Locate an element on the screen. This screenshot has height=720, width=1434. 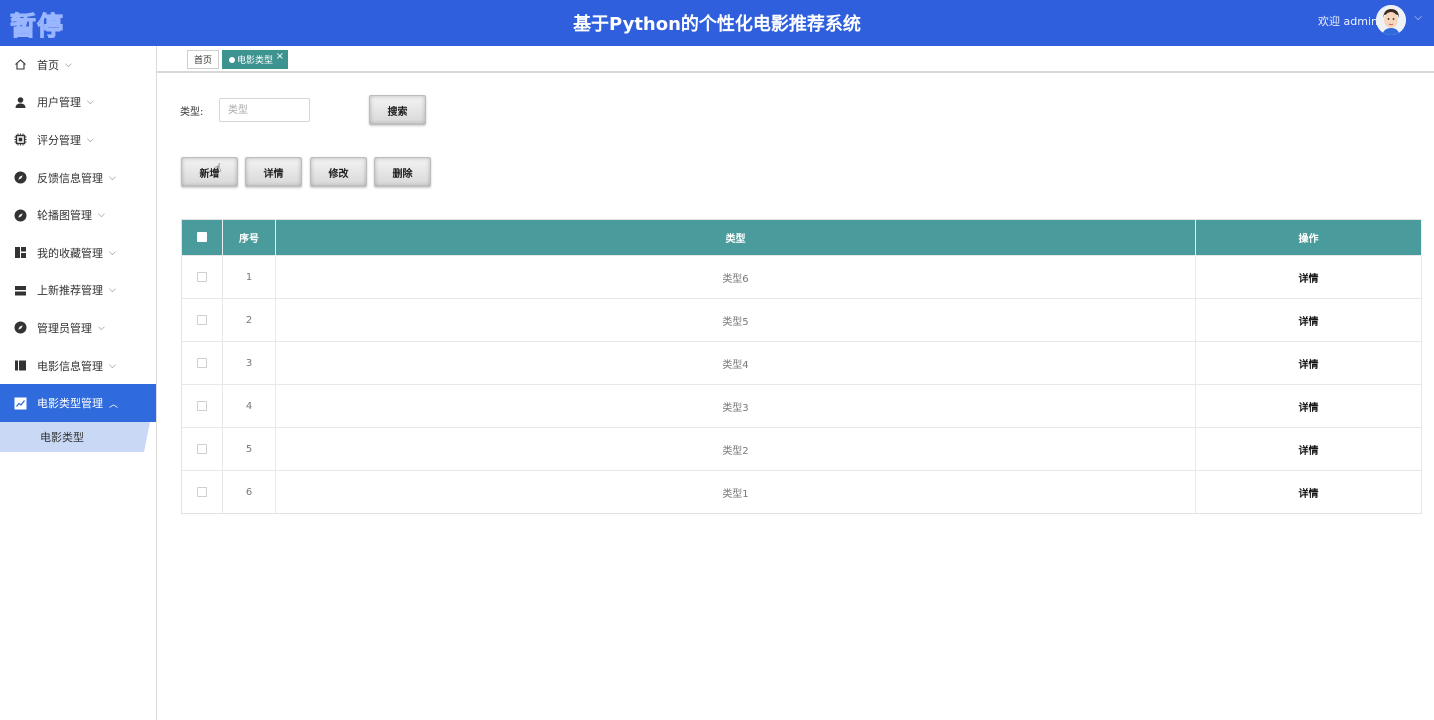
close-icon: × is located at coordinates (280, 56).